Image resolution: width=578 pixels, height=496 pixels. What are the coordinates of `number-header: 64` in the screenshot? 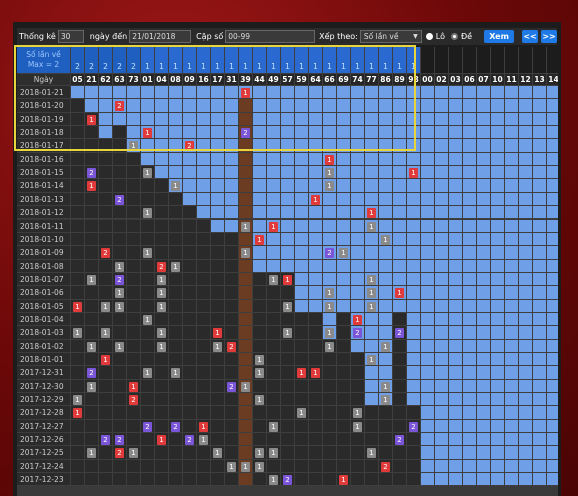 It's located at (316, 80).